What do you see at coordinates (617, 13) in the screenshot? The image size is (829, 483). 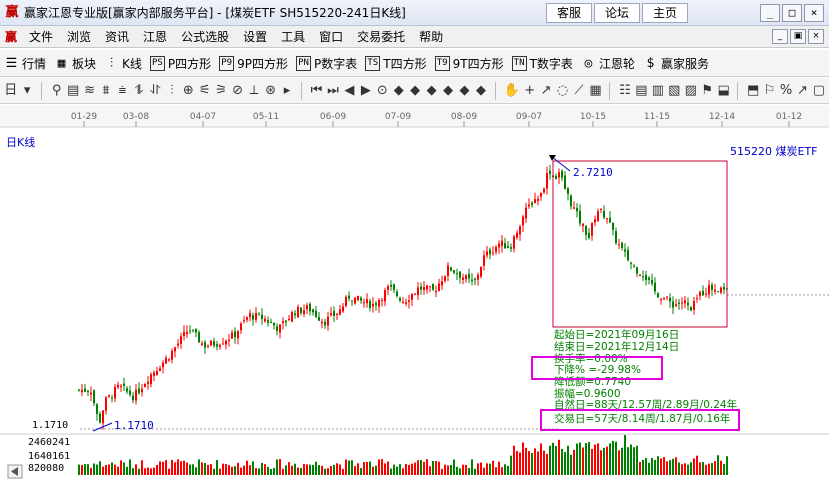 I see `forum-link: 论坛` at bounding box center [617, 13].